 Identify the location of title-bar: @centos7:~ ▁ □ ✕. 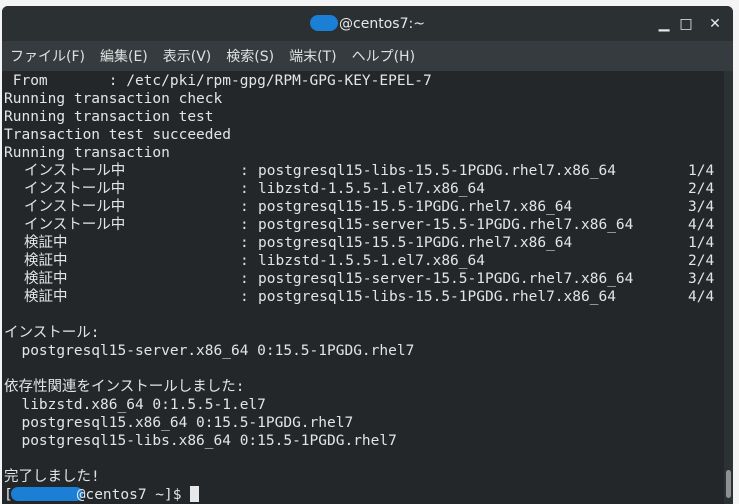
(367, 23).